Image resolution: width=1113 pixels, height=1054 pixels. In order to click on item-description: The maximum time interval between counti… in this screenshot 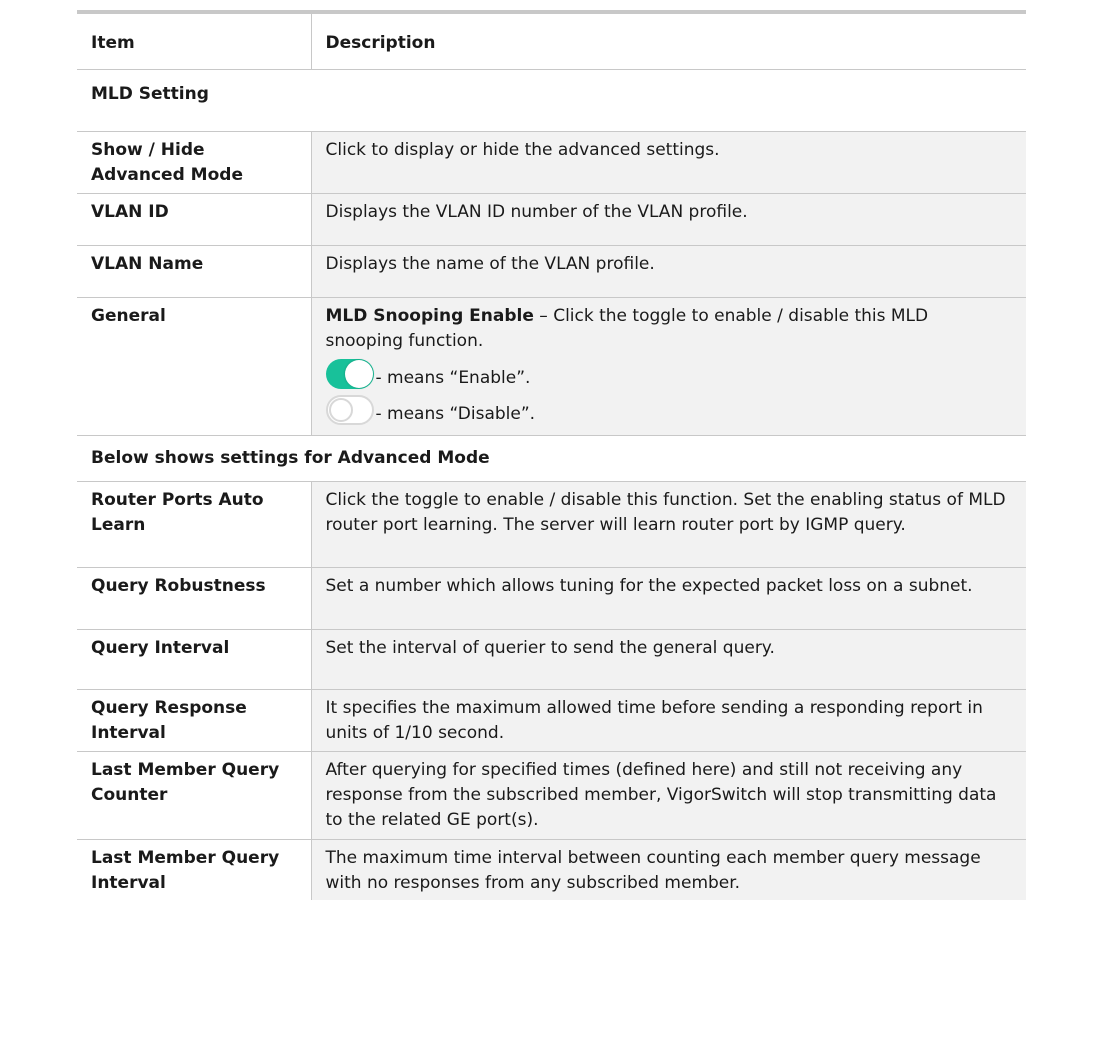, I will do `click(668, 869)`.